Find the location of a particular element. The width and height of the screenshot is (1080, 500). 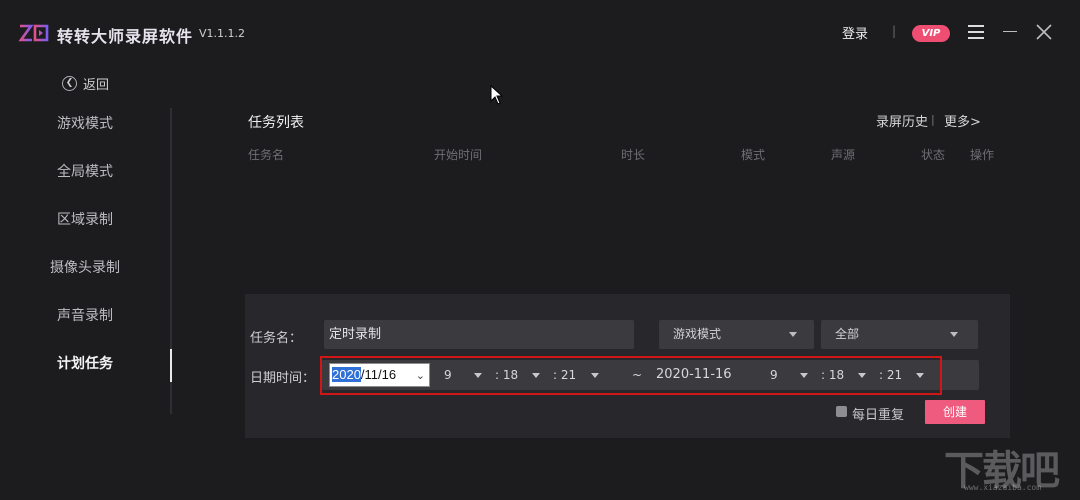

end-minute-dropdown-icon is located at coordinates (862, 375).